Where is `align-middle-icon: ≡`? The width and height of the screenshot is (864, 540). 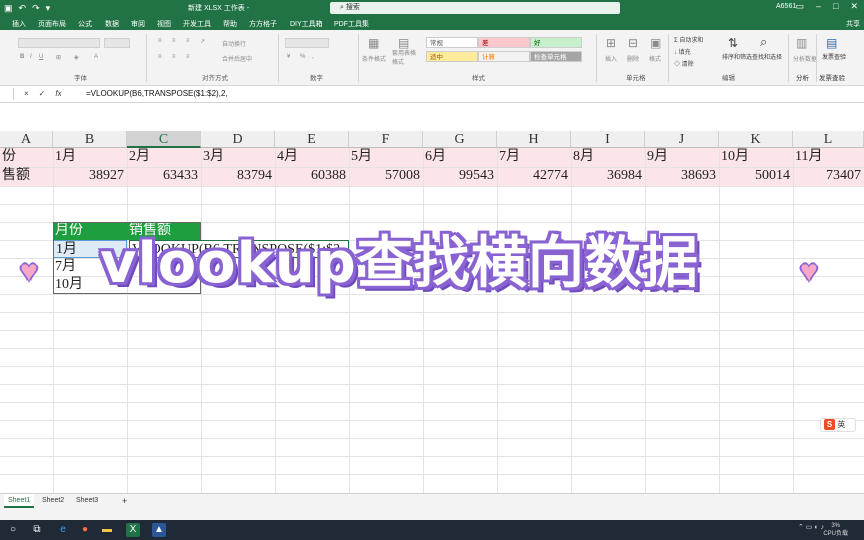 align-middle-icon: ≡ is located at coordinates (174, 41).